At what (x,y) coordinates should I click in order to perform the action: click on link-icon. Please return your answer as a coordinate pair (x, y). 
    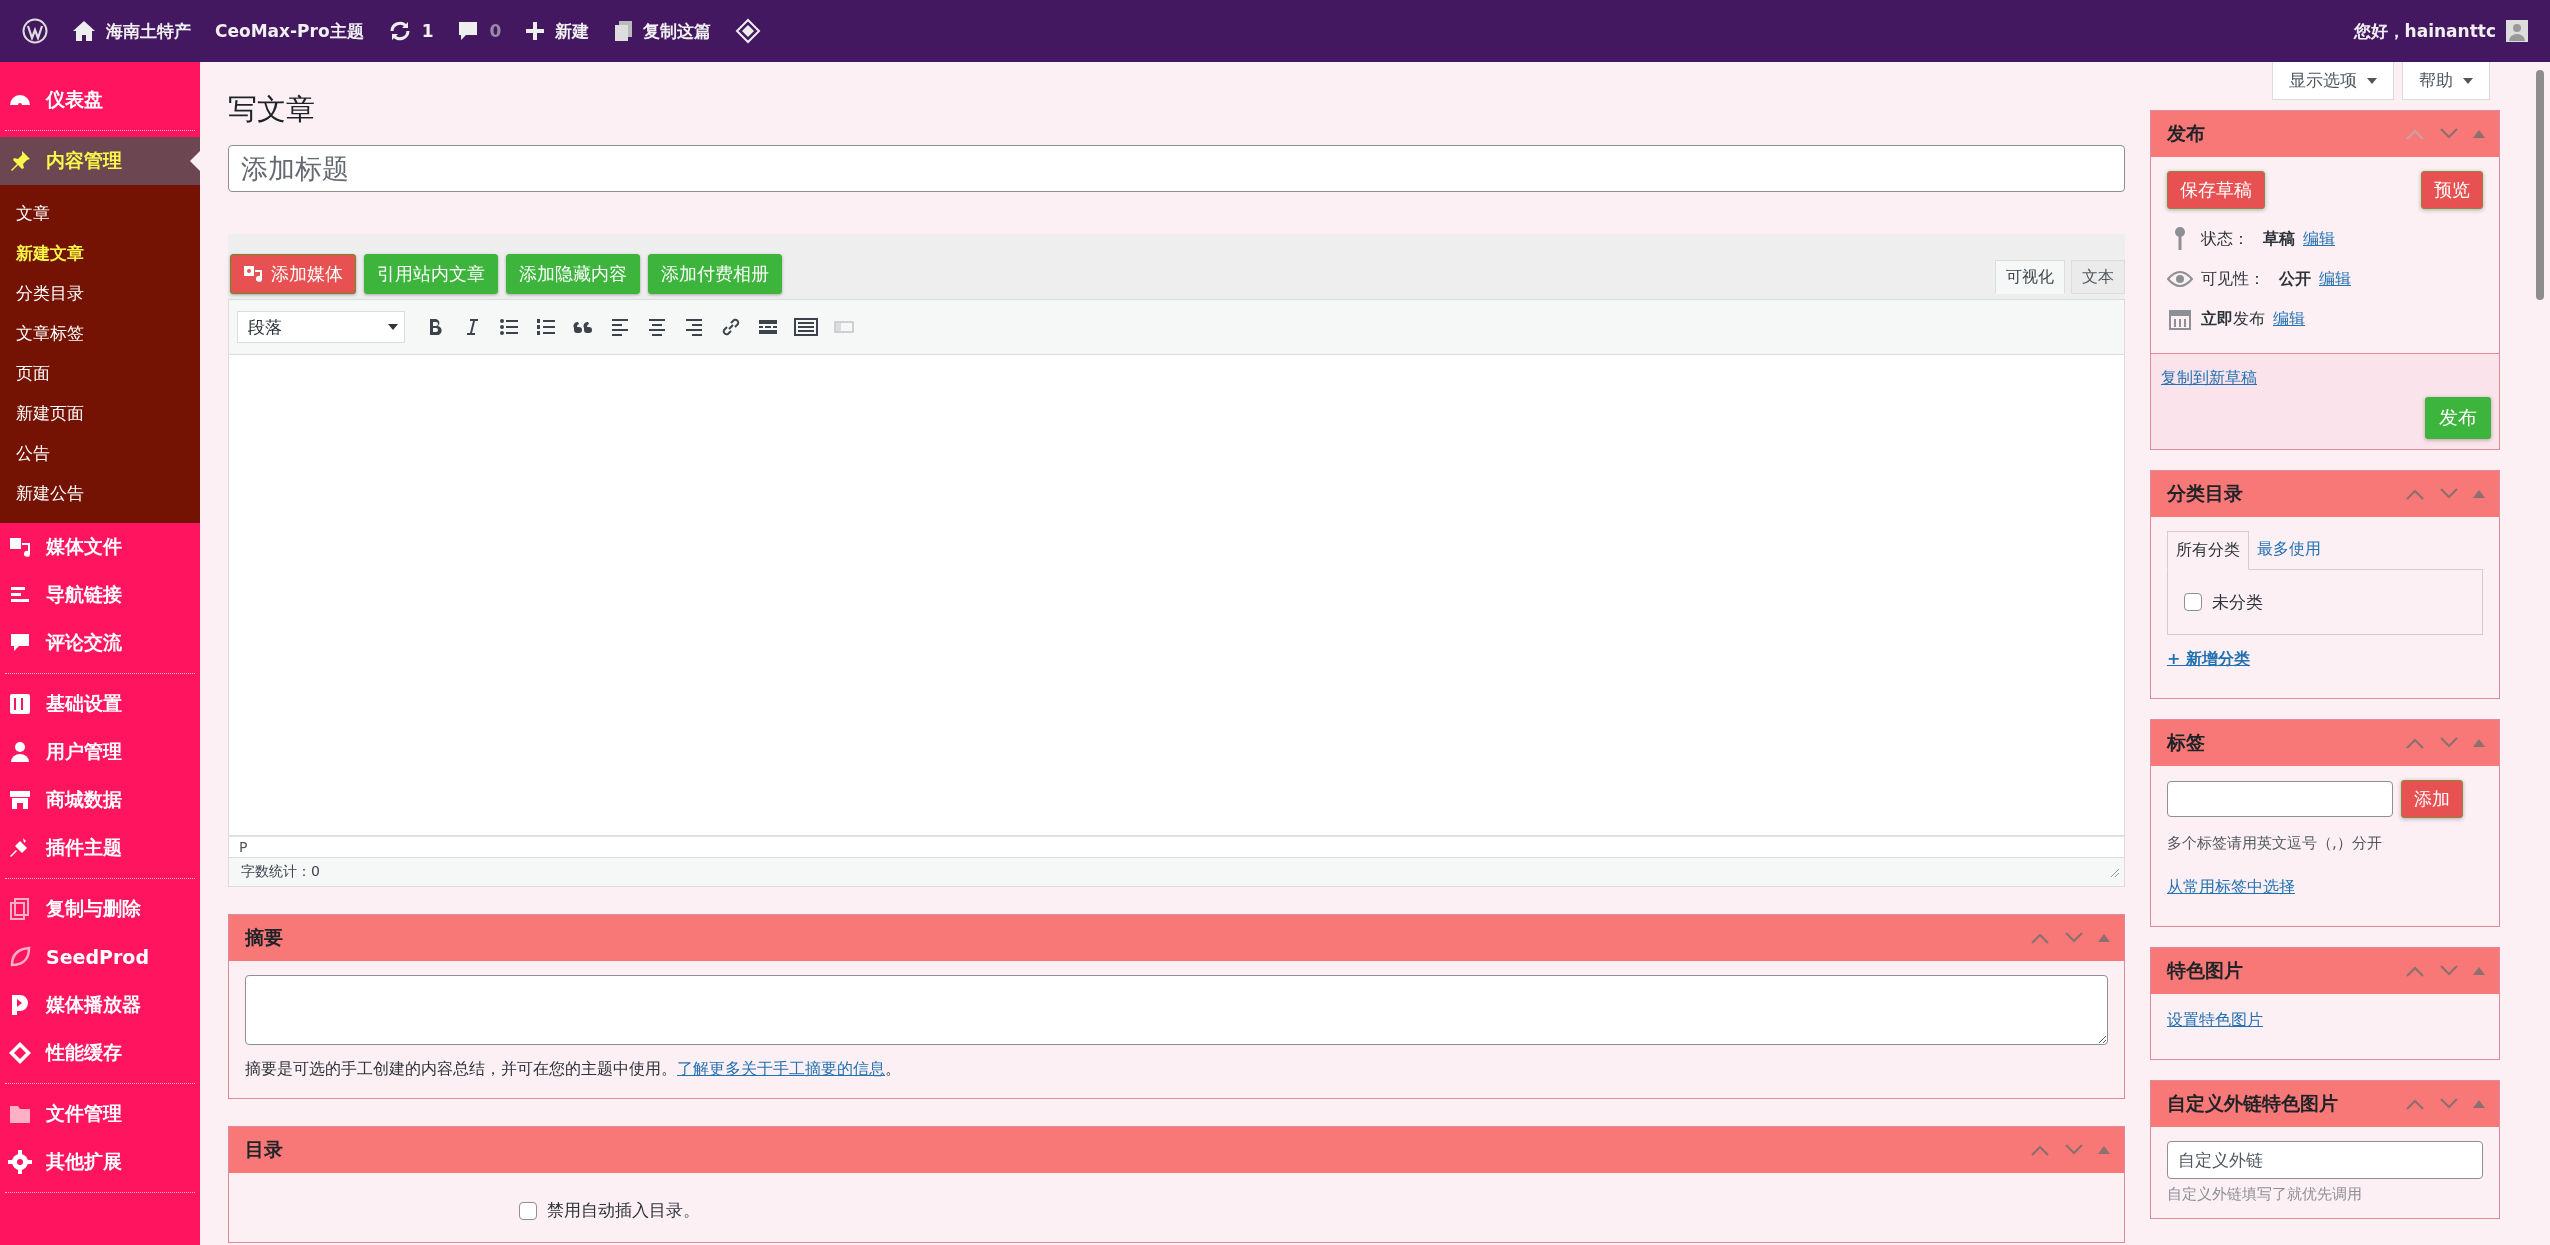
    Looking at the image, I should click on (731, 327).